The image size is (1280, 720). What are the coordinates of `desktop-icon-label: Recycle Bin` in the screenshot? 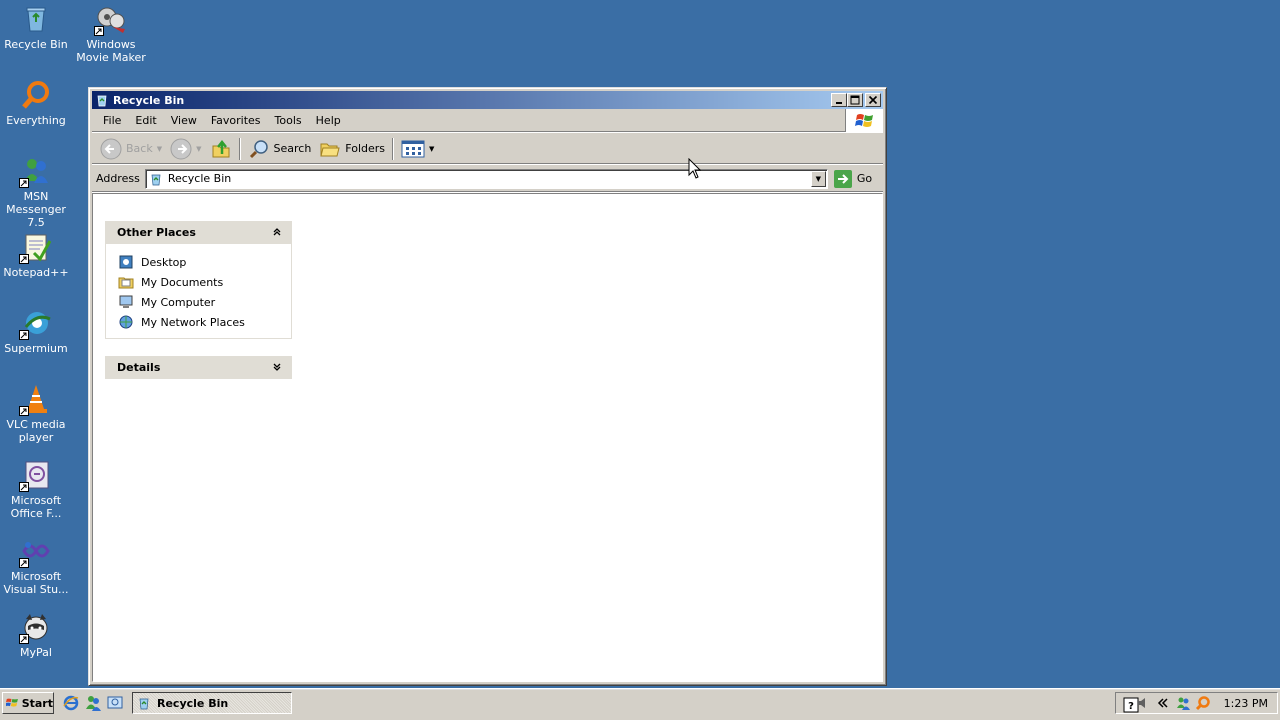 It's located at (36, 44).